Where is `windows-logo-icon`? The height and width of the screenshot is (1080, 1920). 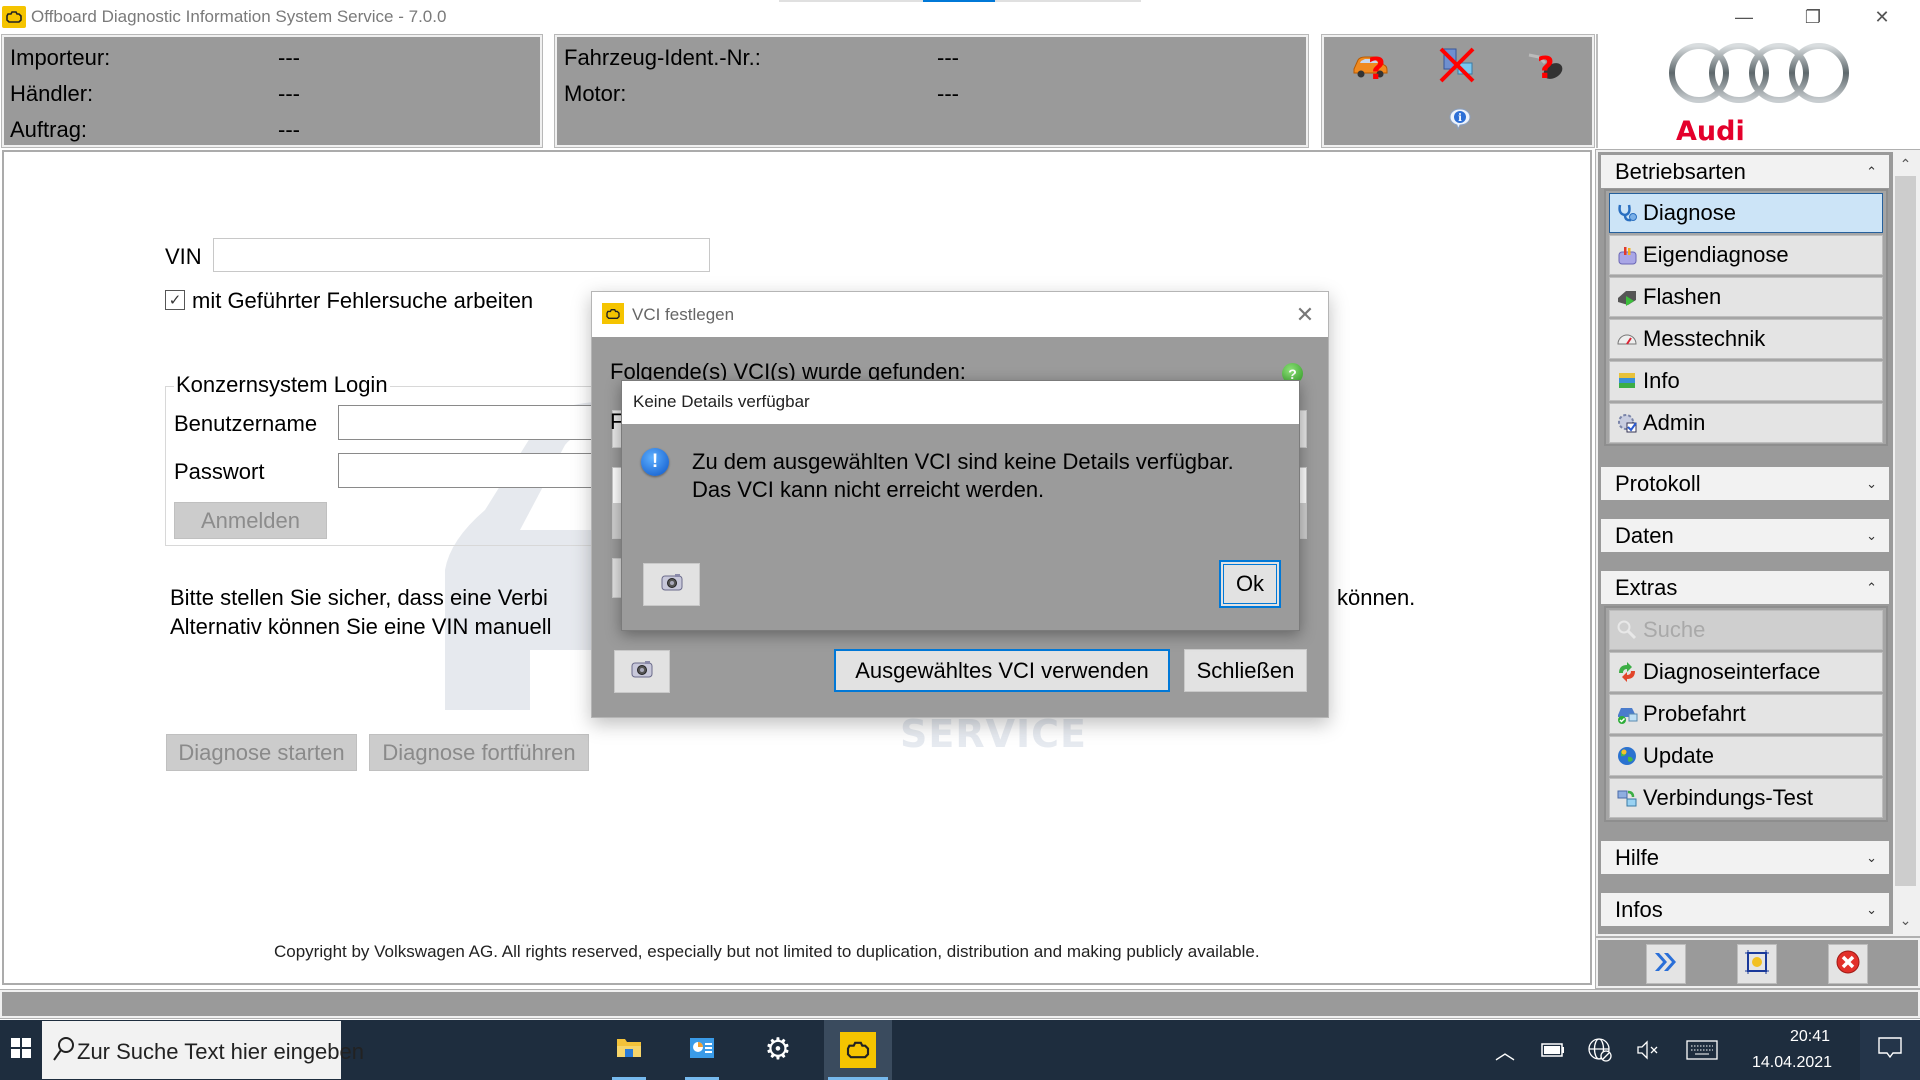
windows-logo-icon is located at coordinates (21, 1050).